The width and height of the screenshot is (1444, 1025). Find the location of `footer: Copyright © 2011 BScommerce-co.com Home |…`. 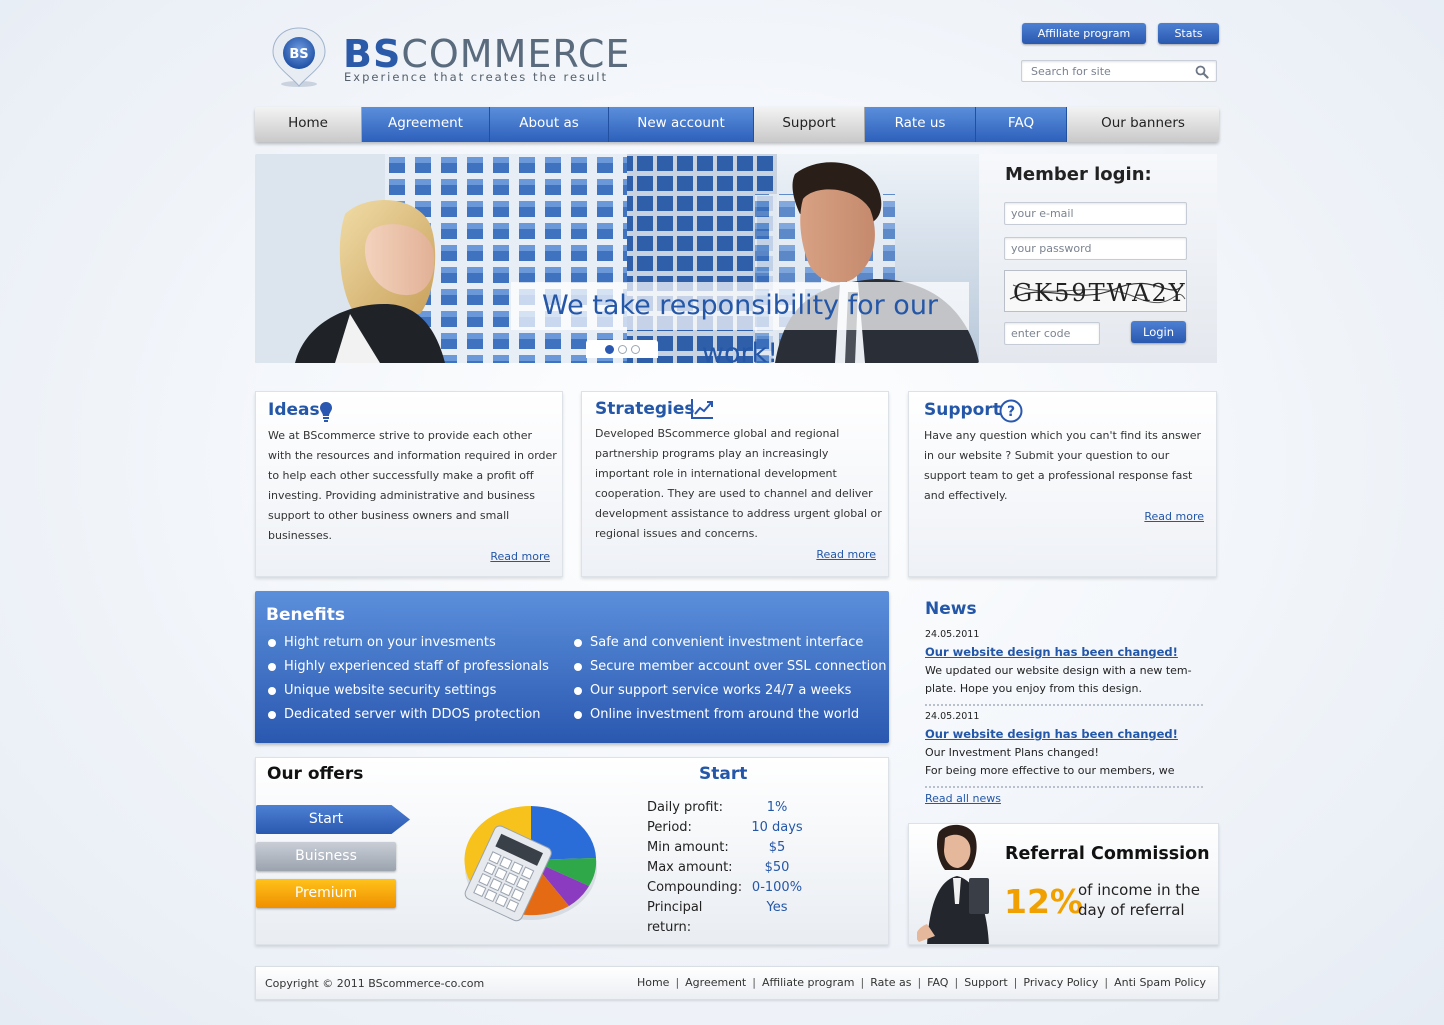

footer: Copyright © 2011 BScommerce-co.com Home |… is located at coordinates (737, 983).